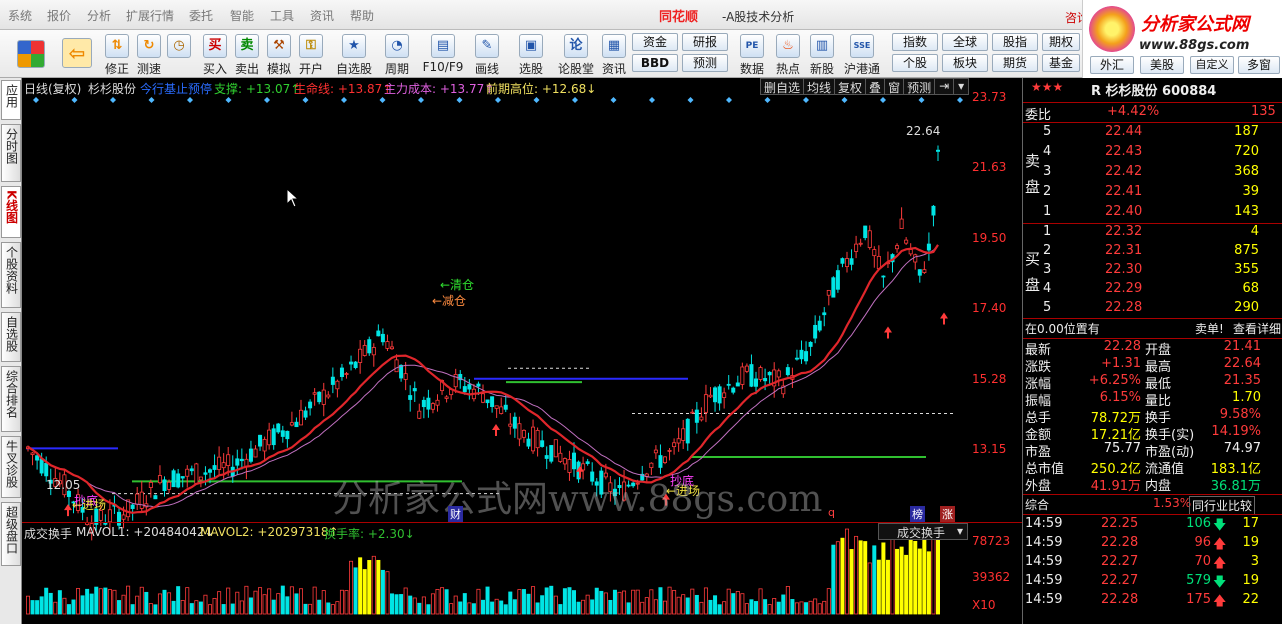 This screenshot has height=624, width=1282. I want to click on tab-ranking: 综合排名, so click(11, 399).